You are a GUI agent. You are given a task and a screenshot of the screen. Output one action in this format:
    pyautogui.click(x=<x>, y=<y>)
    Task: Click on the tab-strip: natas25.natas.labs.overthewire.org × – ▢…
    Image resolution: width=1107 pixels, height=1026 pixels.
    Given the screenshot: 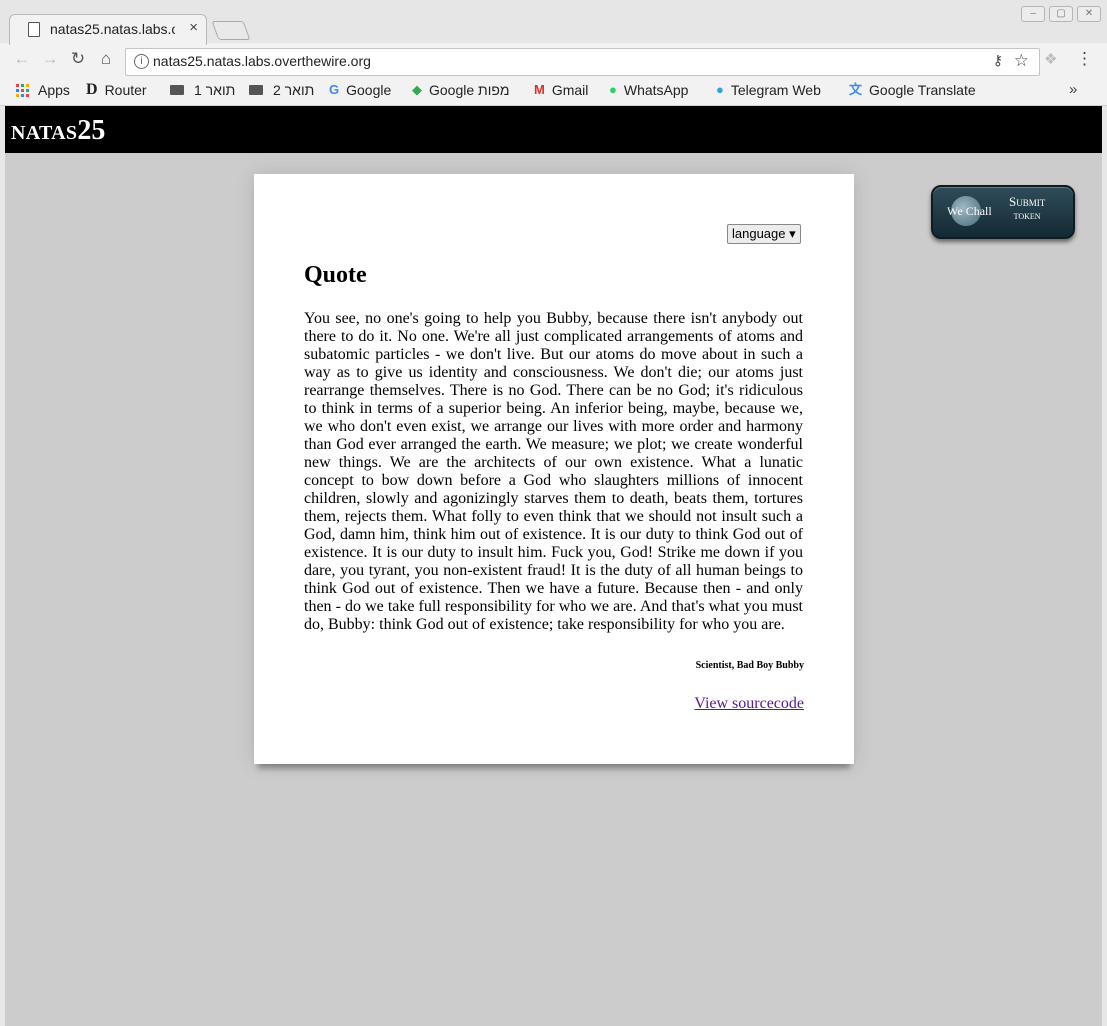 What is the action you would take?
    pyautogui.click(x=553, y=22)
    